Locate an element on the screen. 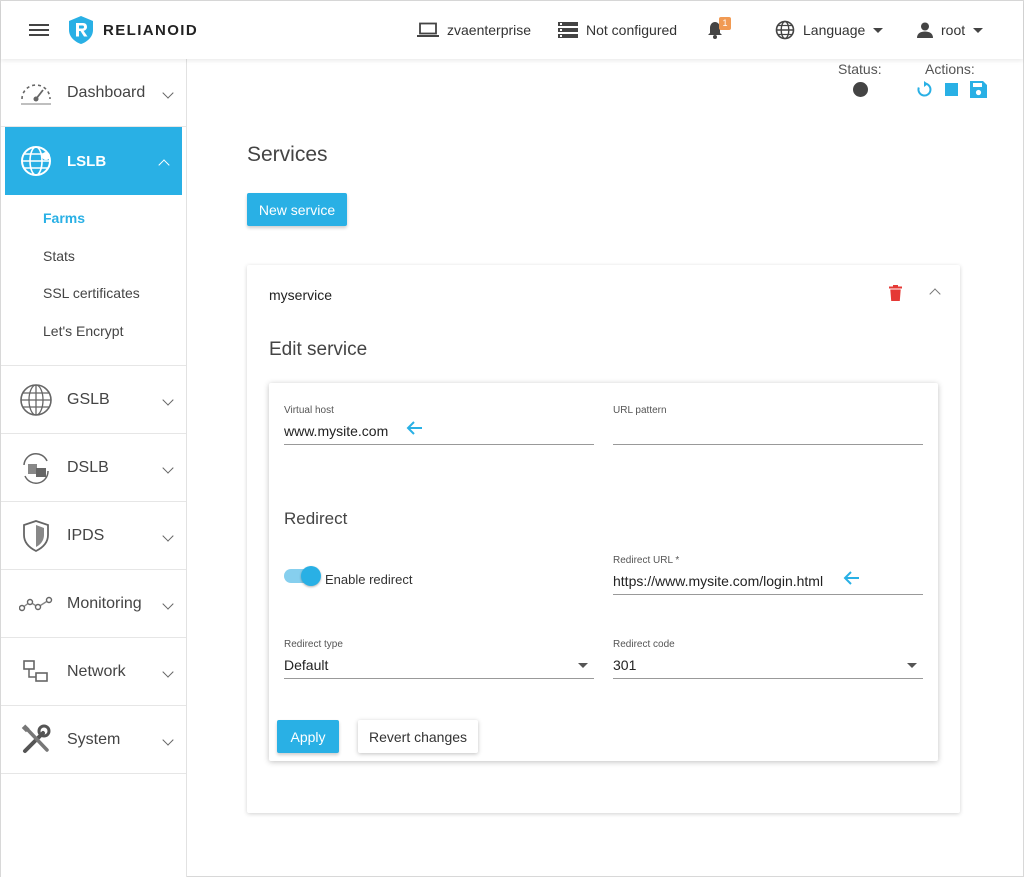 The height and width of the screenshot is (877, 1024). url-pattern-label: URL pattern is located at coordinates (640, 410).